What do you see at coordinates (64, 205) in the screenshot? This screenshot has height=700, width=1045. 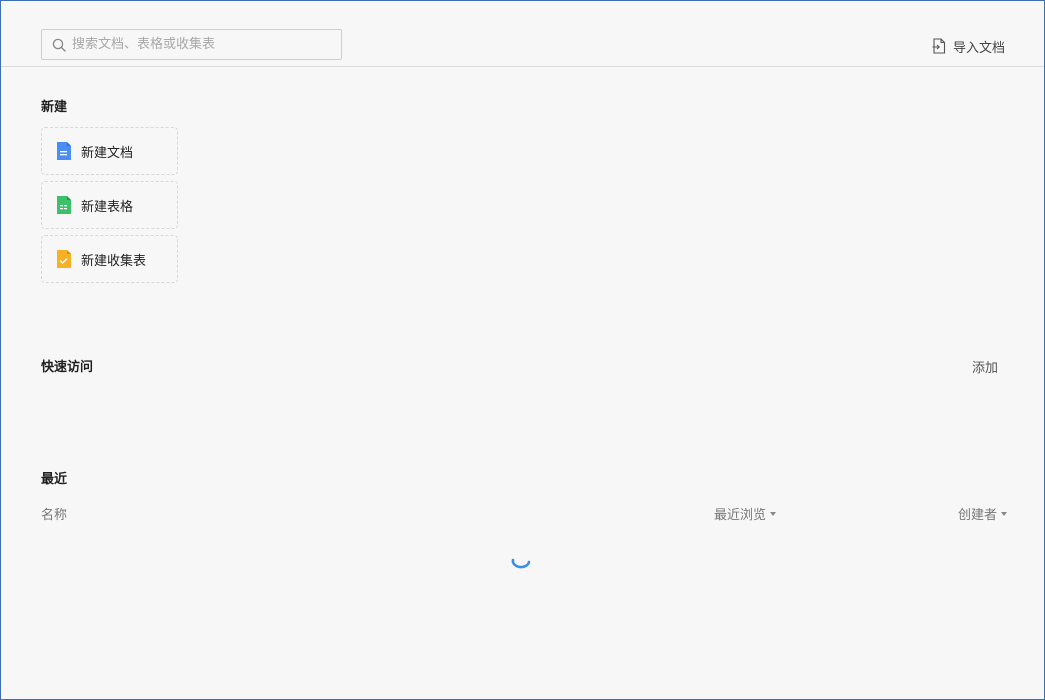 I see `sheet-icon` at bounding box center [64, 205].